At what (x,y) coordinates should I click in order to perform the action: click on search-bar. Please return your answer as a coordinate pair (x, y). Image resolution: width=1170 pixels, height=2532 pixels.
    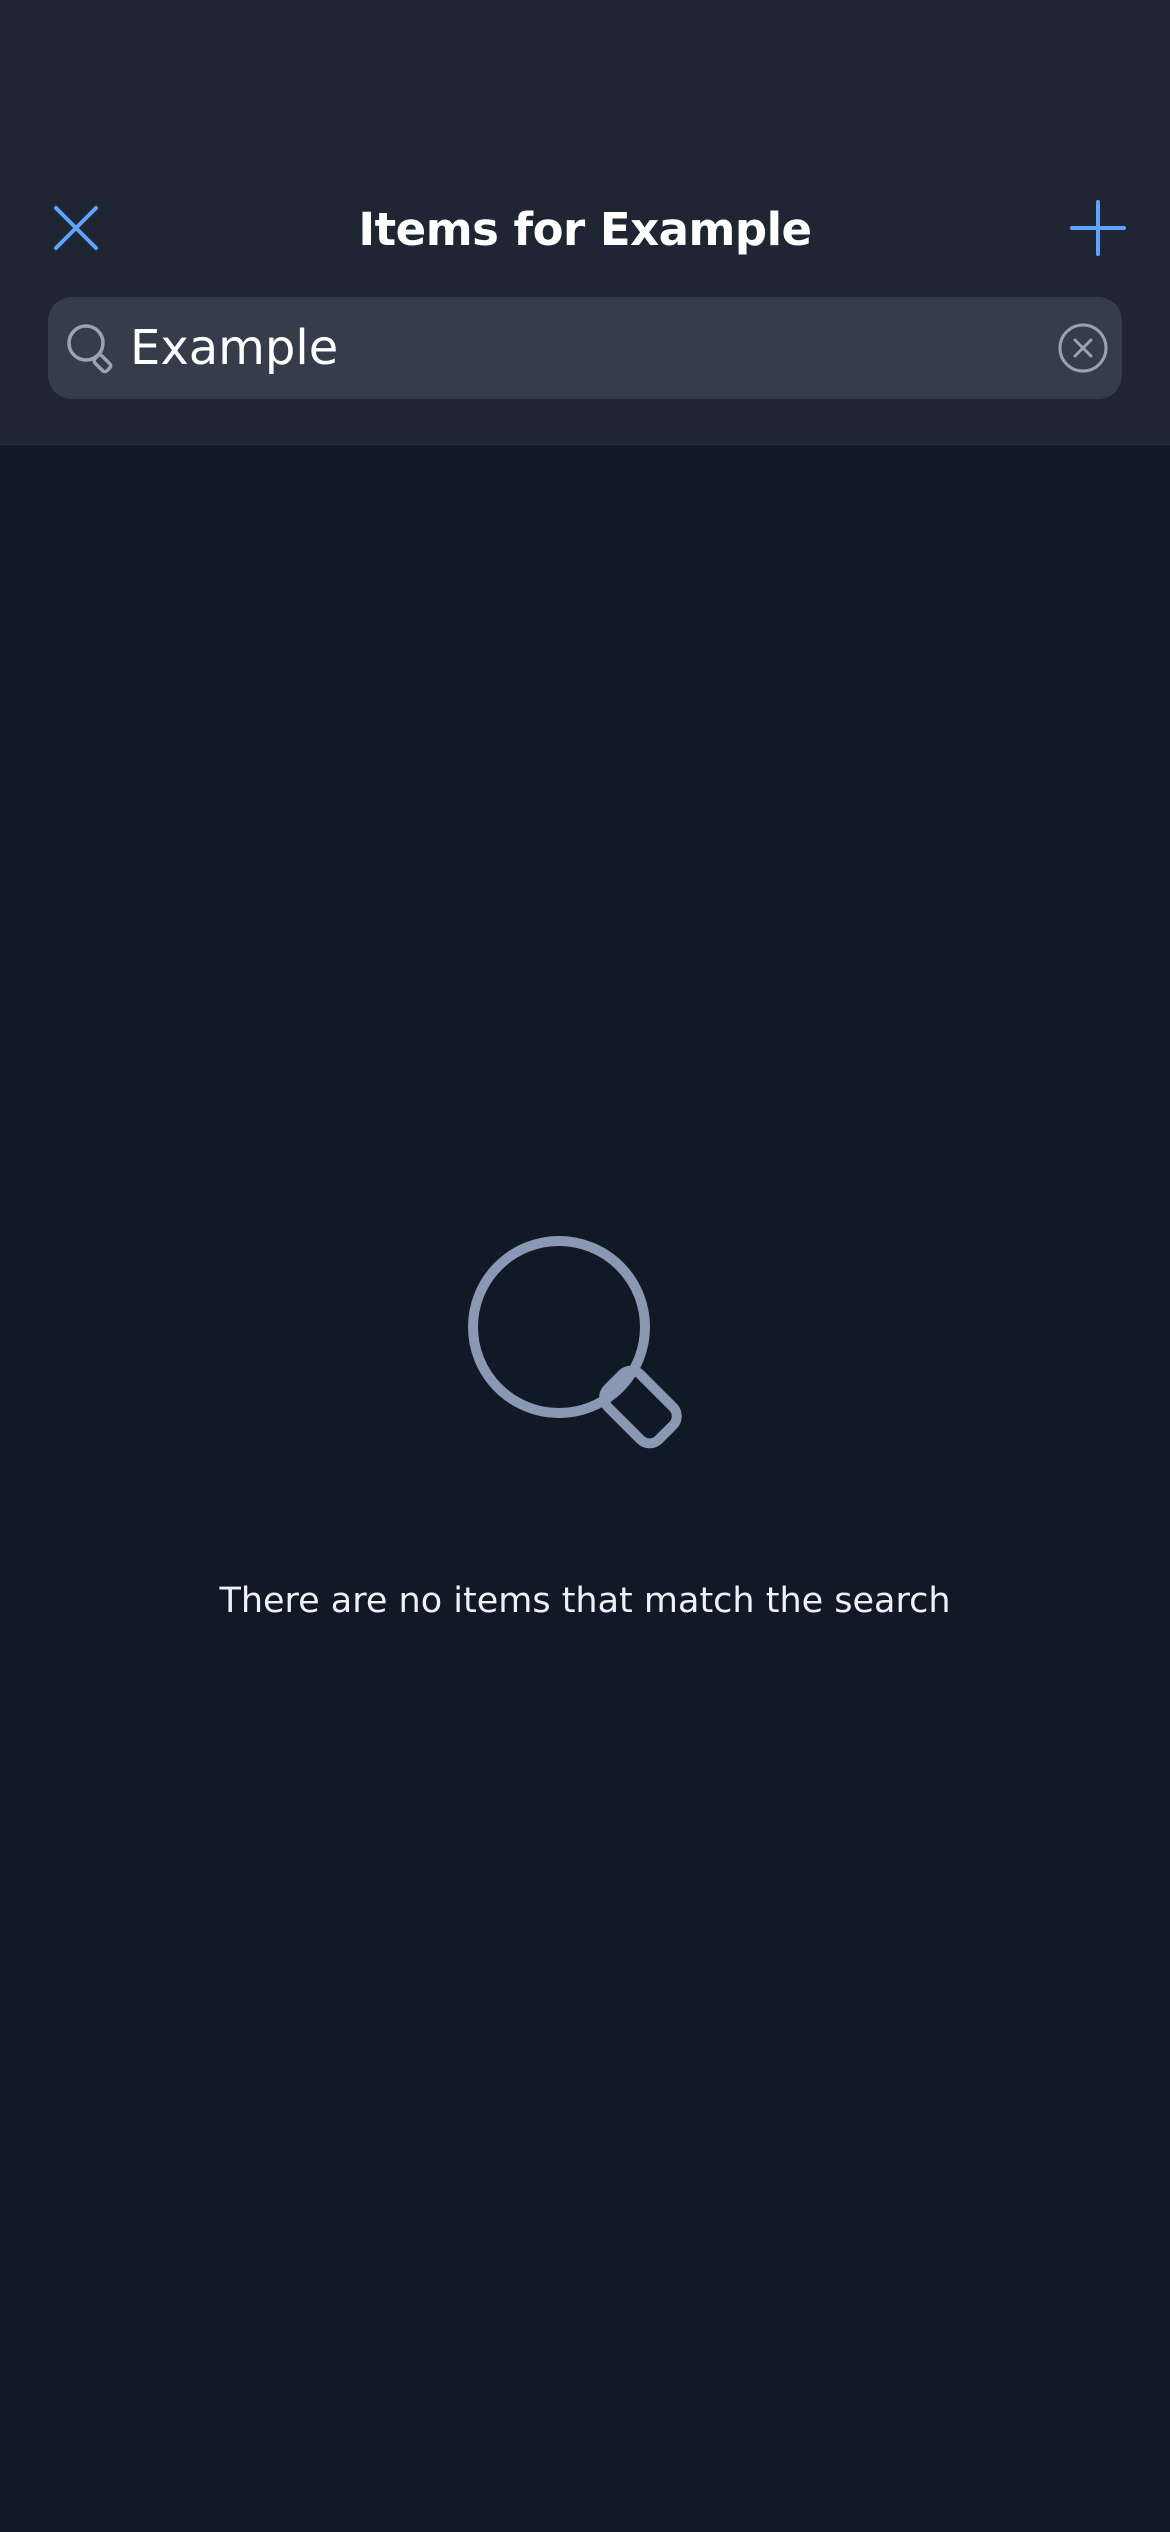
    Looking at the image, I should click on (585, 348).